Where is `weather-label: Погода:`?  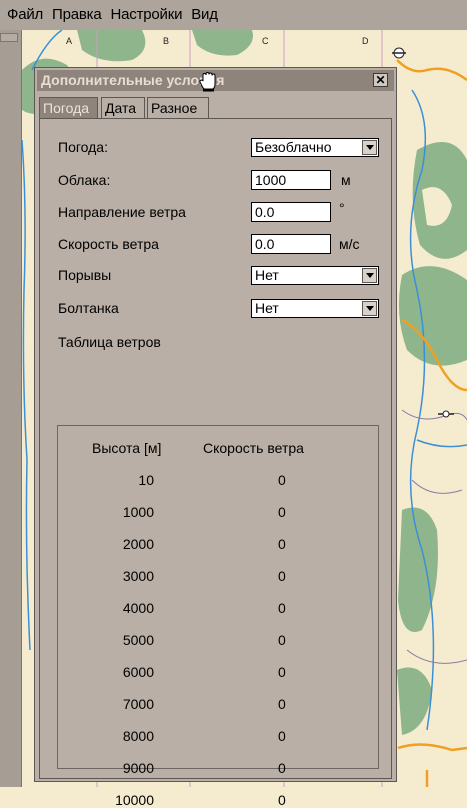 weather-label: Погода: is located at coordinates (83, 147).